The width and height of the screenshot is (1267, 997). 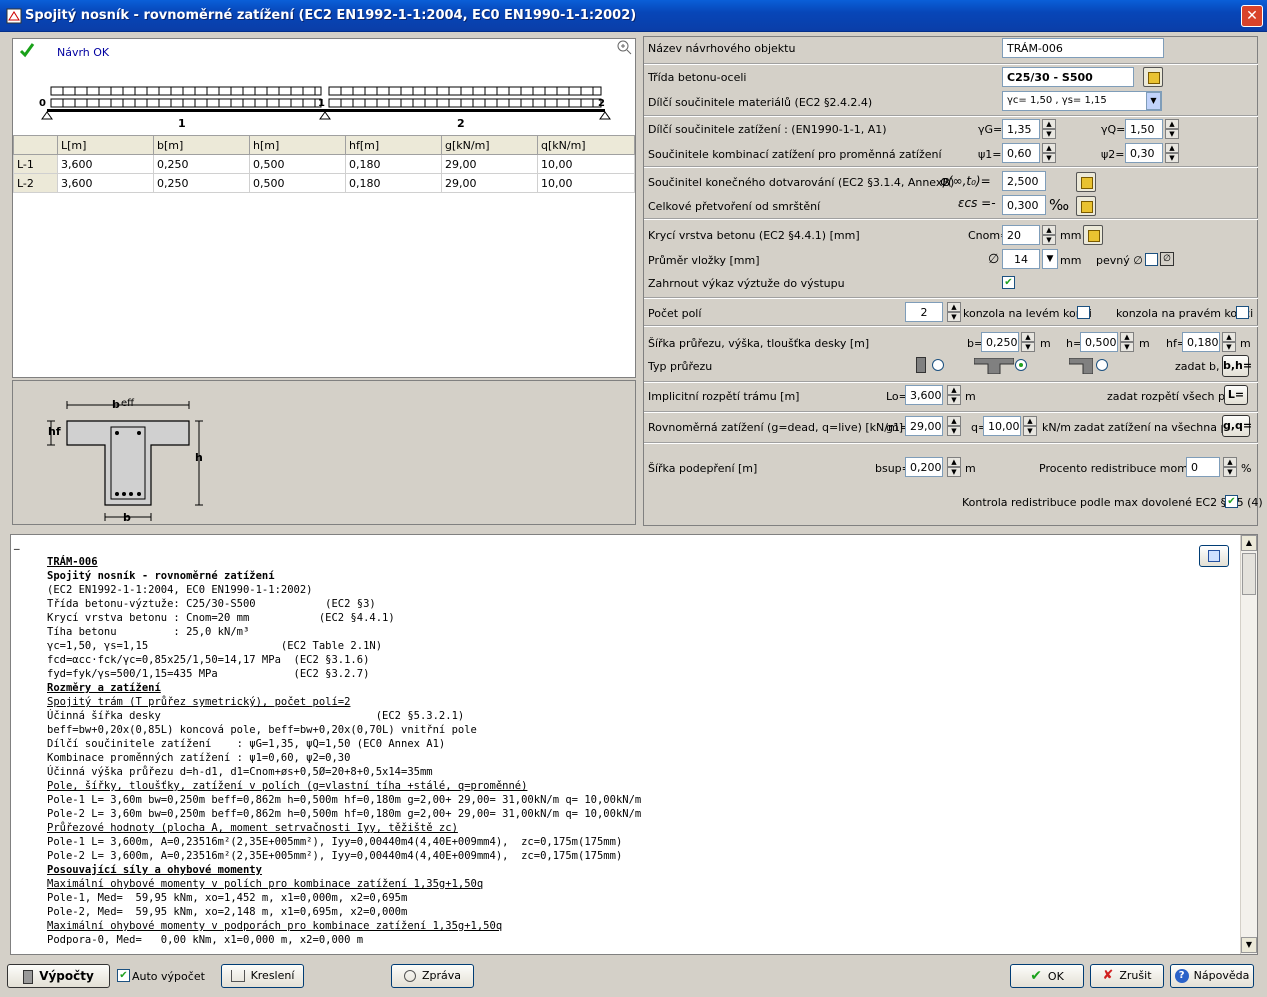 What do you see at coordinates (1230, 467) in the screenshot?
I see `redistribution-spinner: ▲ ▼` at bounding box center [1230, 467].